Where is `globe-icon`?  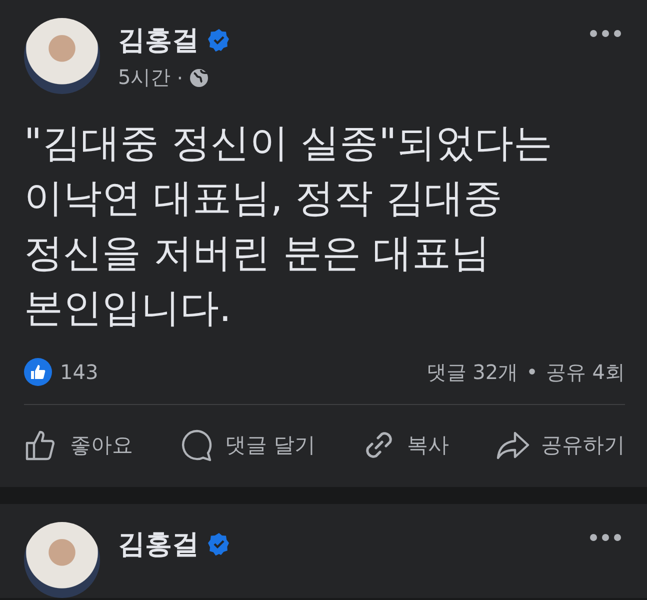 globe-icon is located at coordinates (199, 78).